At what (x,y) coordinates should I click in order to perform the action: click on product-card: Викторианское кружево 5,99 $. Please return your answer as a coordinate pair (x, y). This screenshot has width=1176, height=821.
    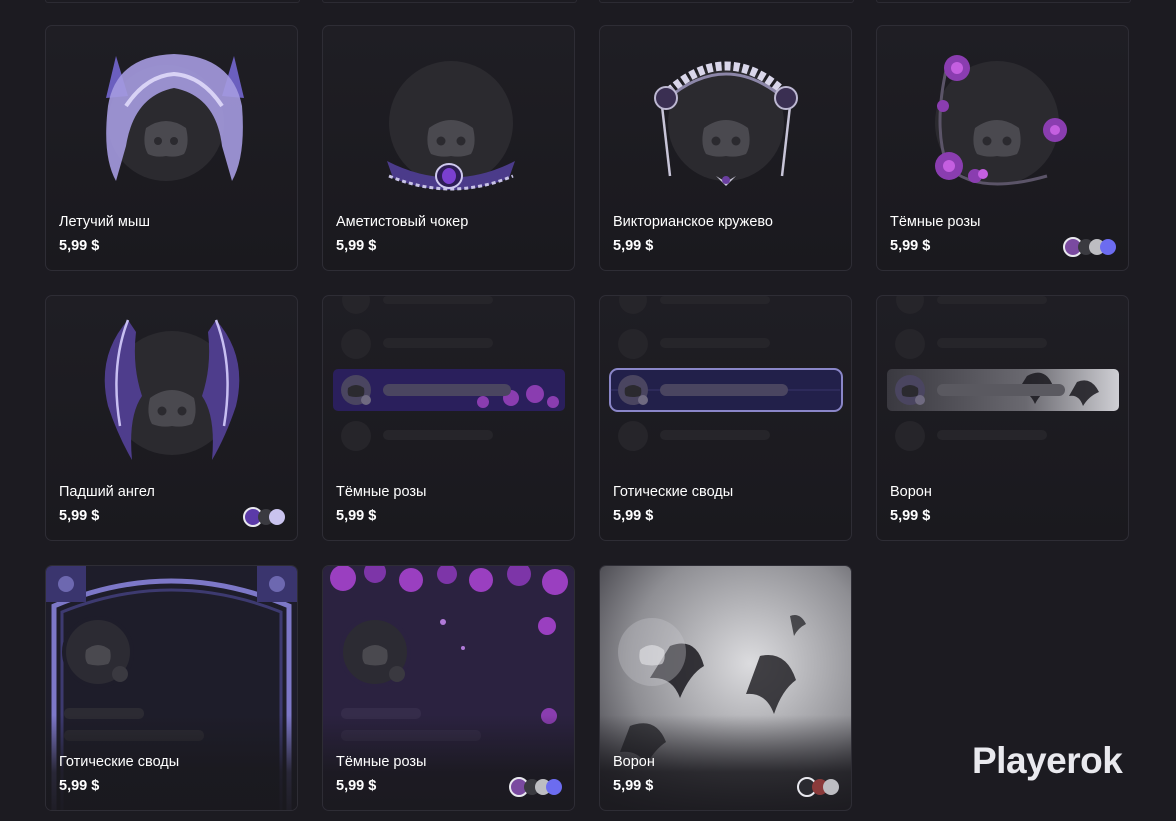
    Looking at the image, I should click on (725, 148).